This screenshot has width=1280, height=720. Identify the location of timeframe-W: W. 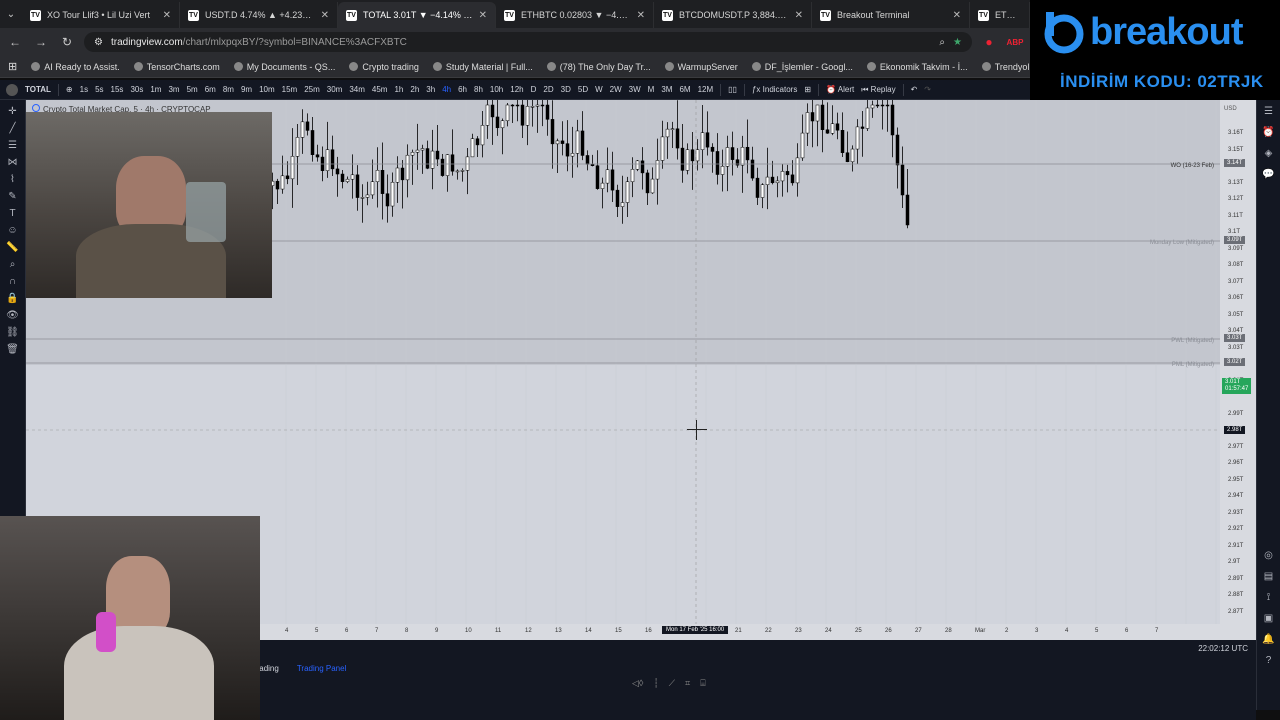
(599, 89).